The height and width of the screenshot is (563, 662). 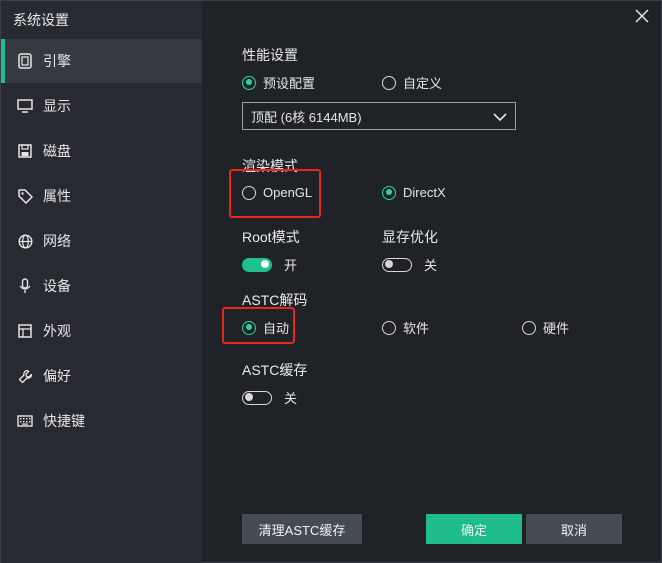 I want to click on select-value: 顶配 (6核 6144MB), so click(x=306, y=117).